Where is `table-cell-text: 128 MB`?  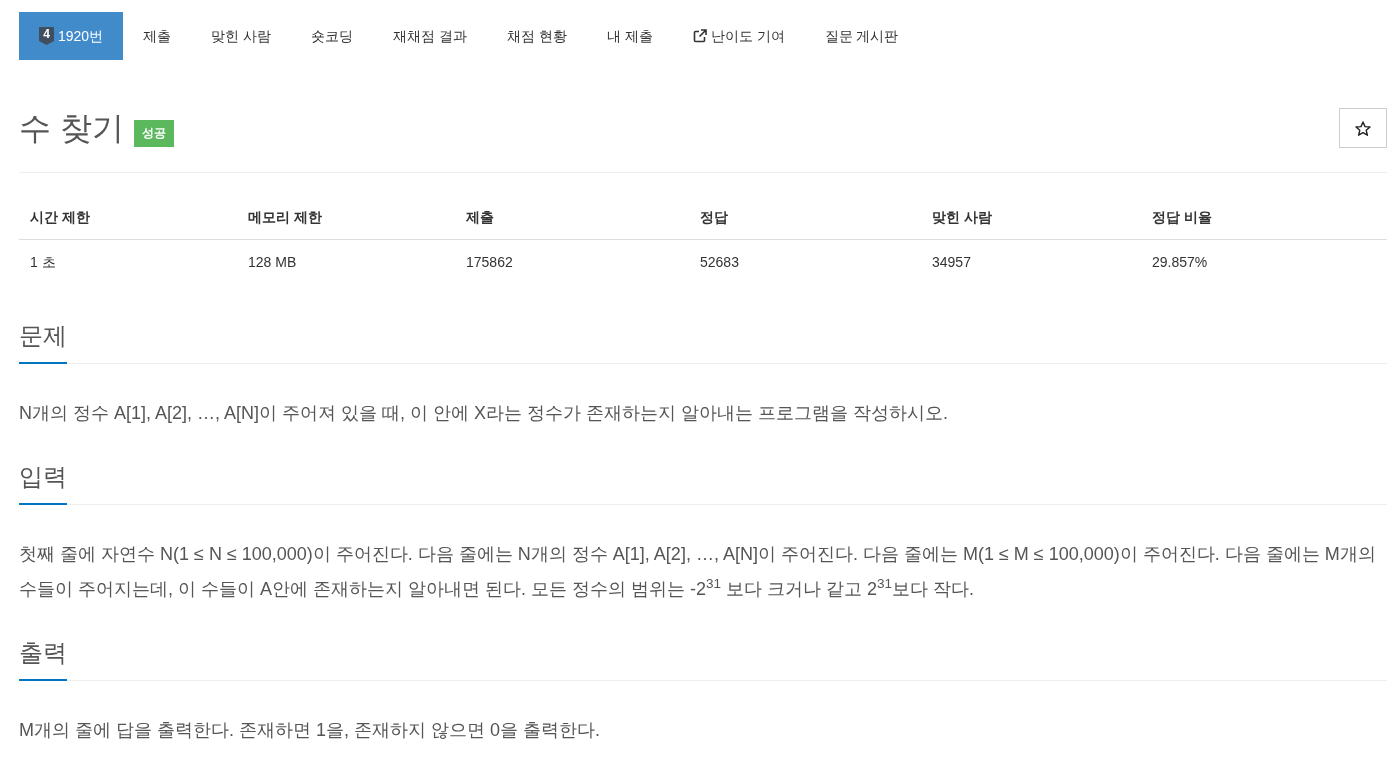 table-cell-text: 128 MB is located at coordinates (272, 262).